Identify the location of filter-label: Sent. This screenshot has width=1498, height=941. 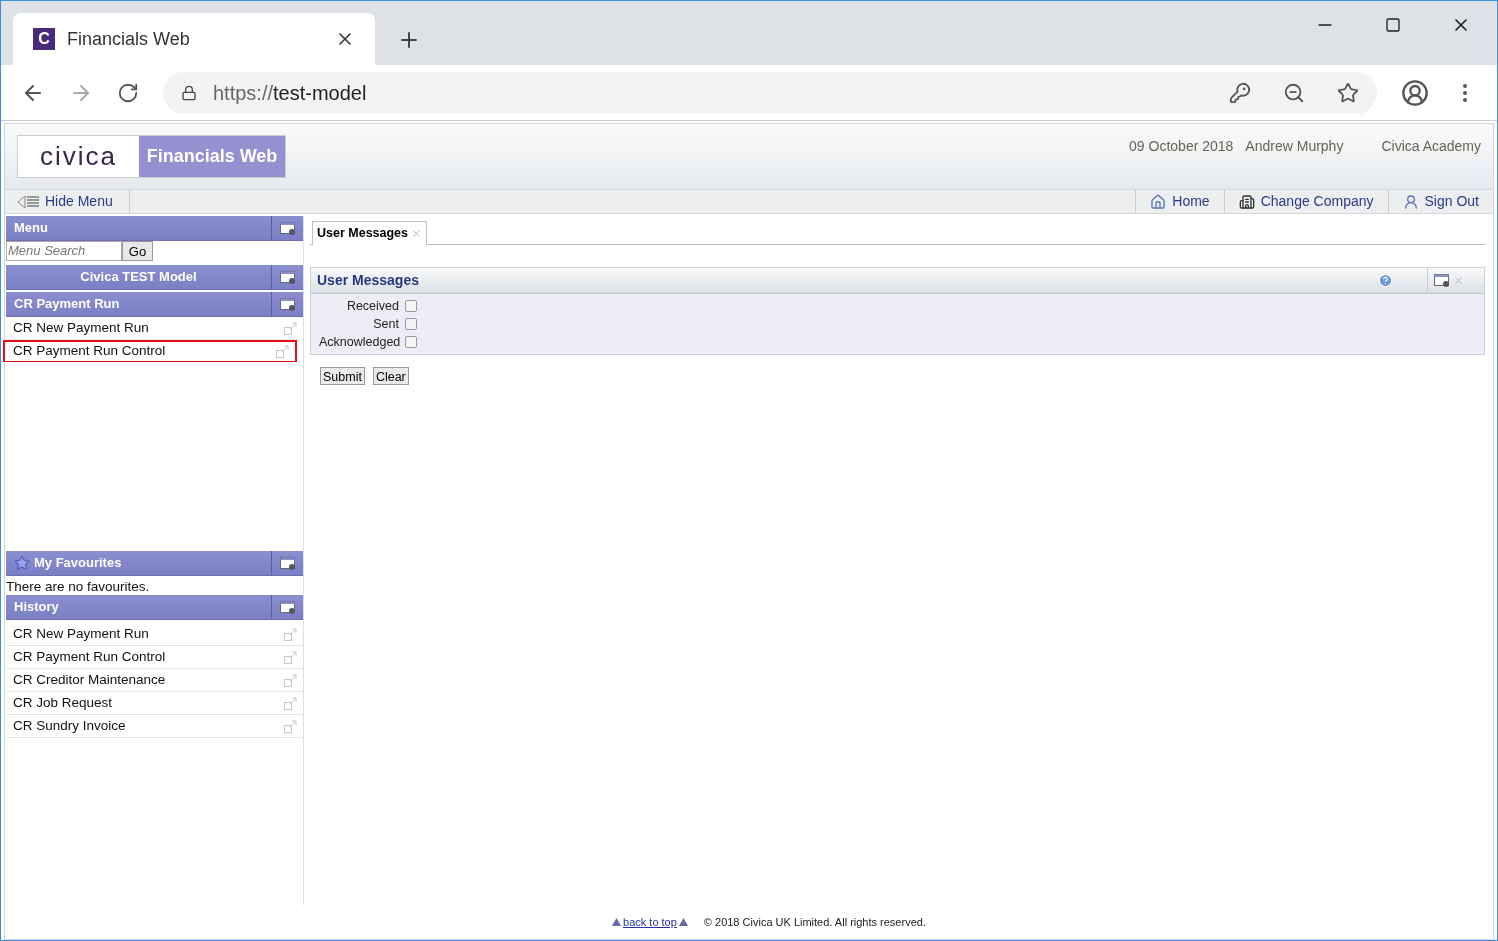
(385, 324).